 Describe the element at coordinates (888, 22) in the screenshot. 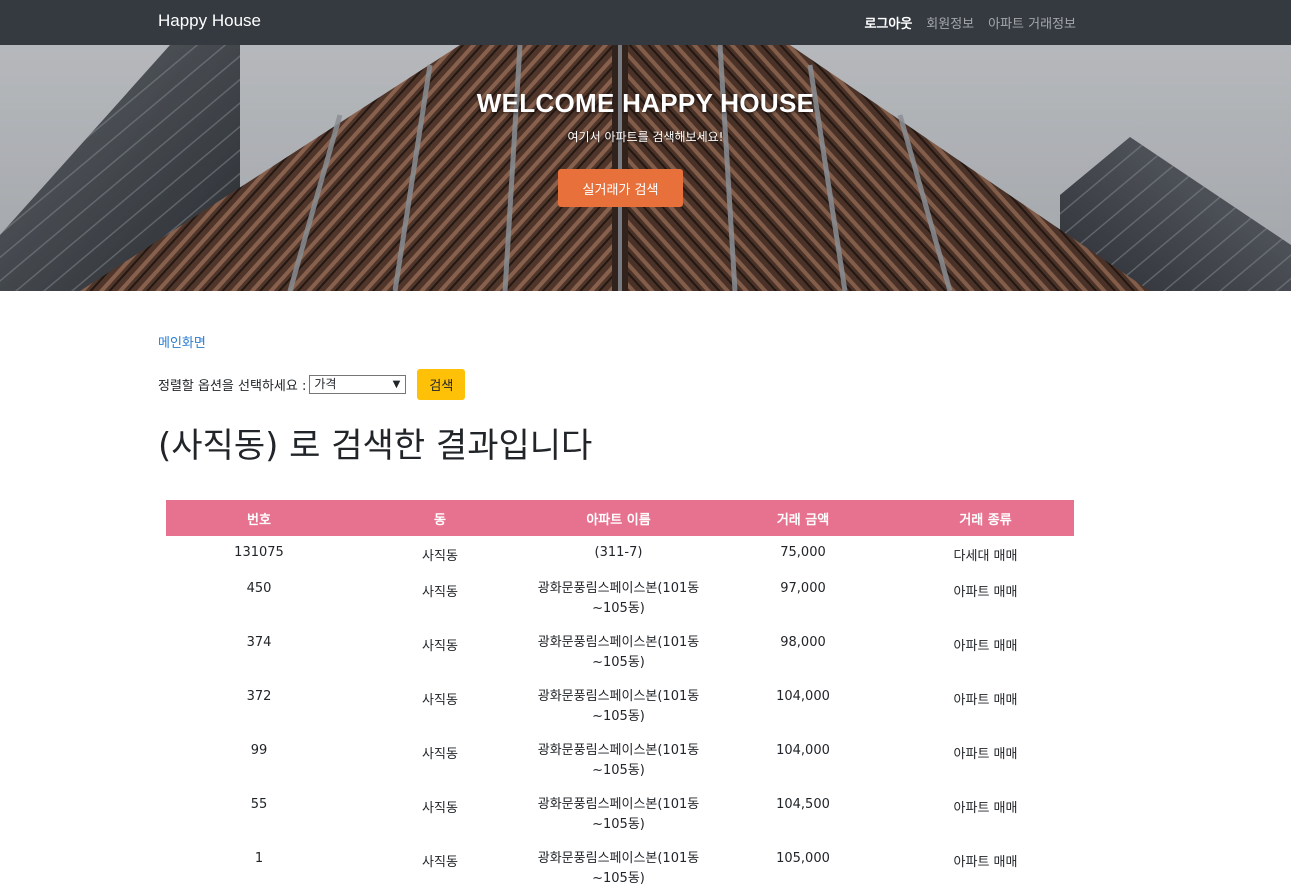

I see `nav-logout-link: 로그아웃` at that location.